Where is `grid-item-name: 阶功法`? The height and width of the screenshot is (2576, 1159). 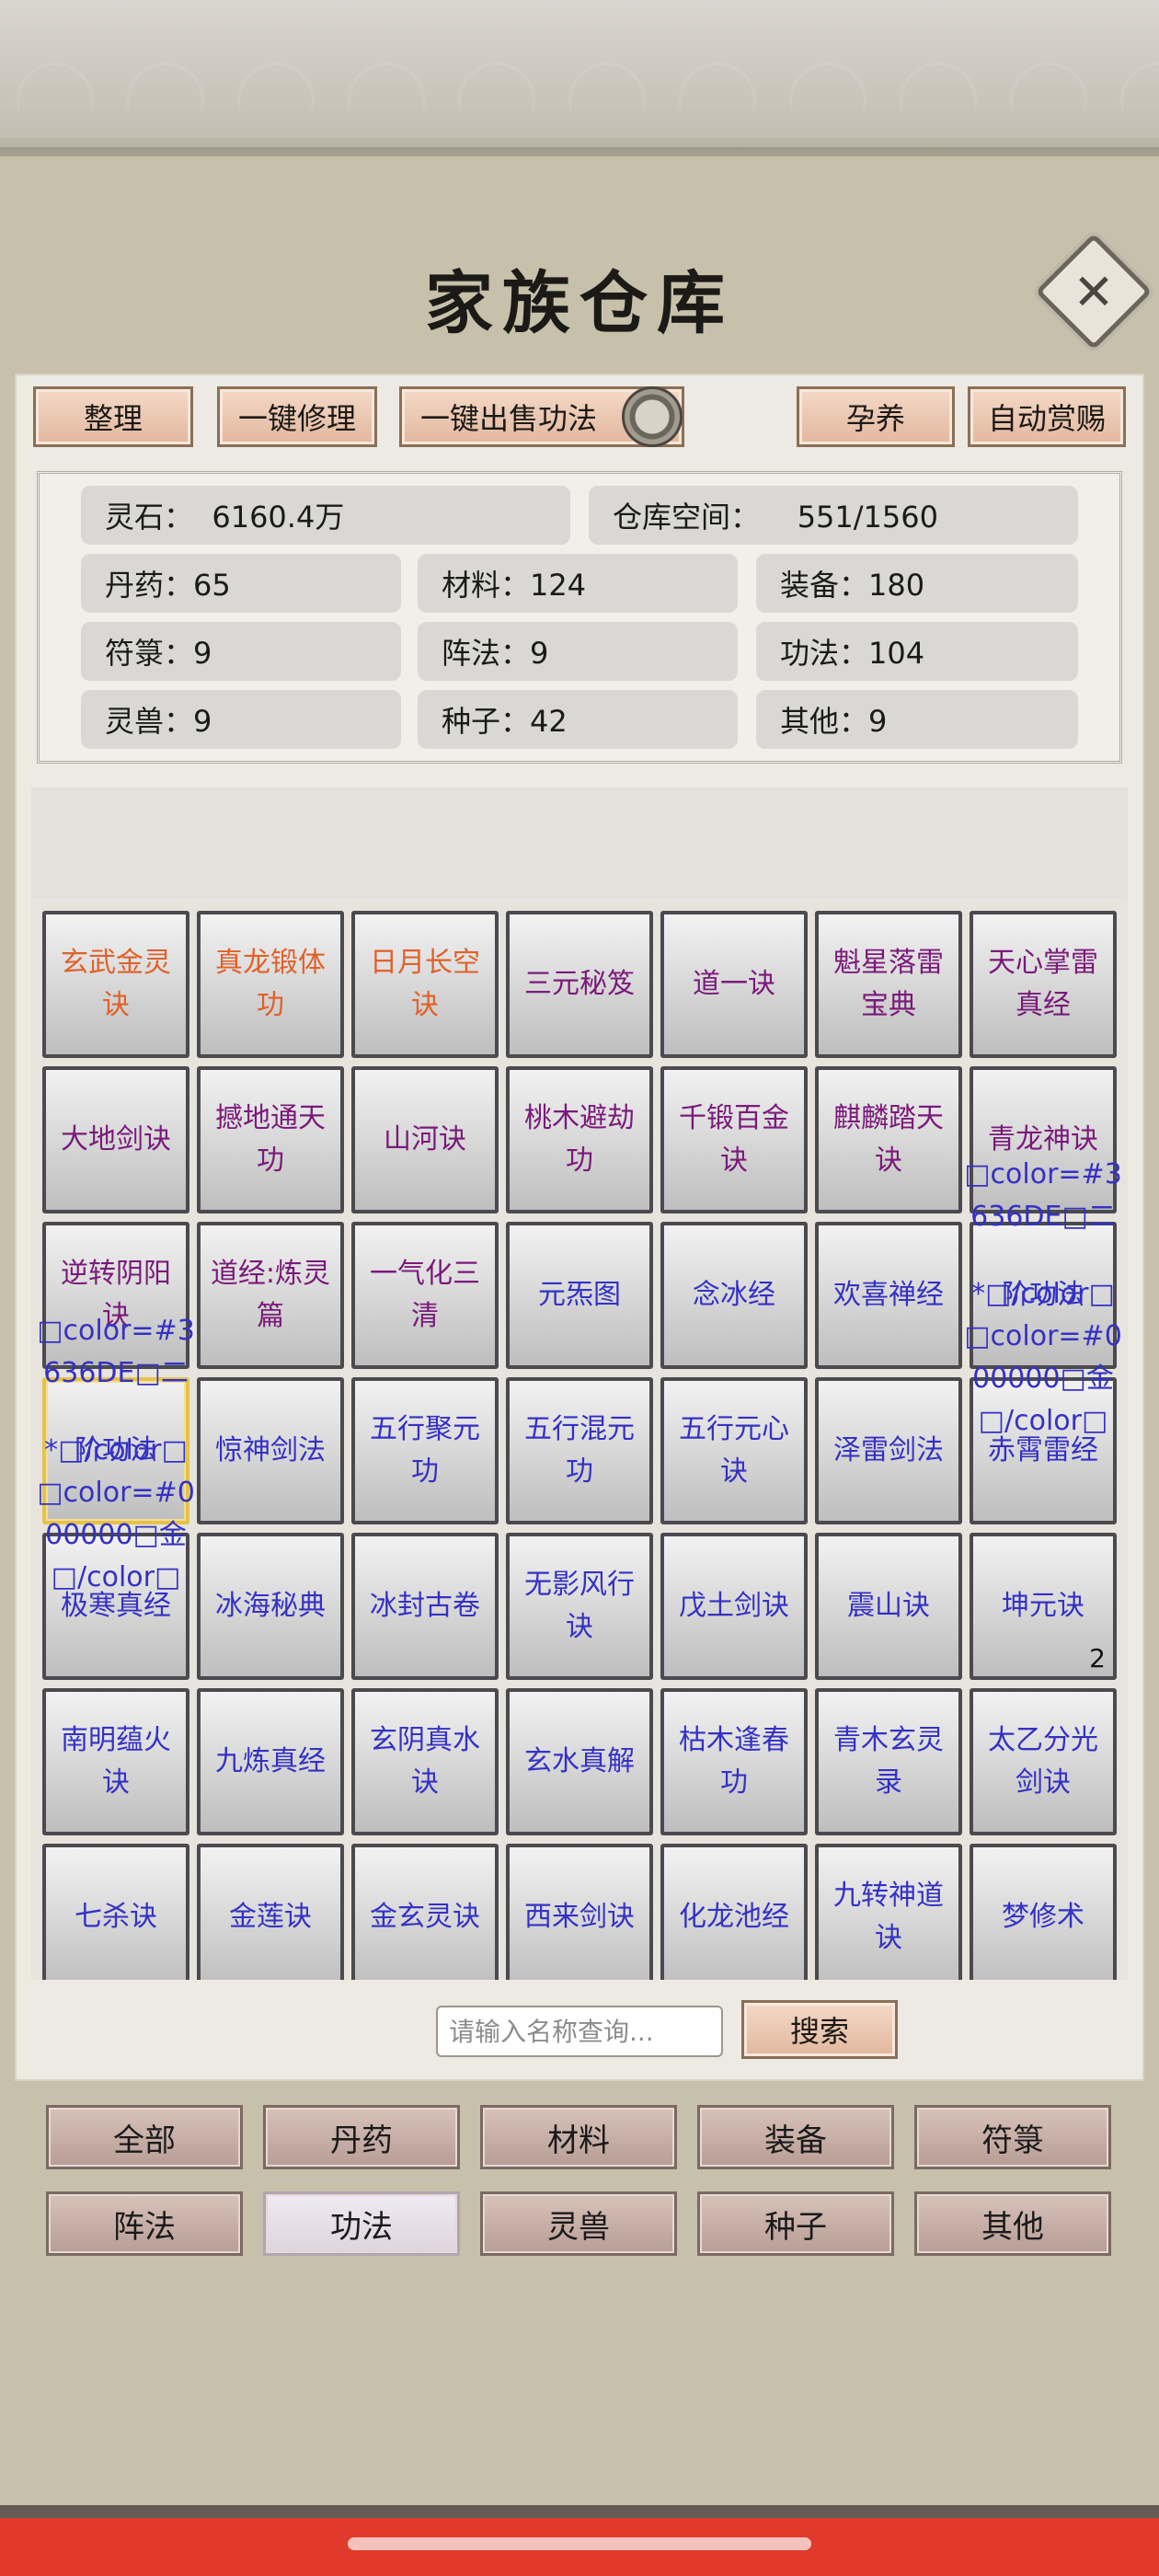 grid-item-name: 阶功法 is located at coordinates (116, 1450).